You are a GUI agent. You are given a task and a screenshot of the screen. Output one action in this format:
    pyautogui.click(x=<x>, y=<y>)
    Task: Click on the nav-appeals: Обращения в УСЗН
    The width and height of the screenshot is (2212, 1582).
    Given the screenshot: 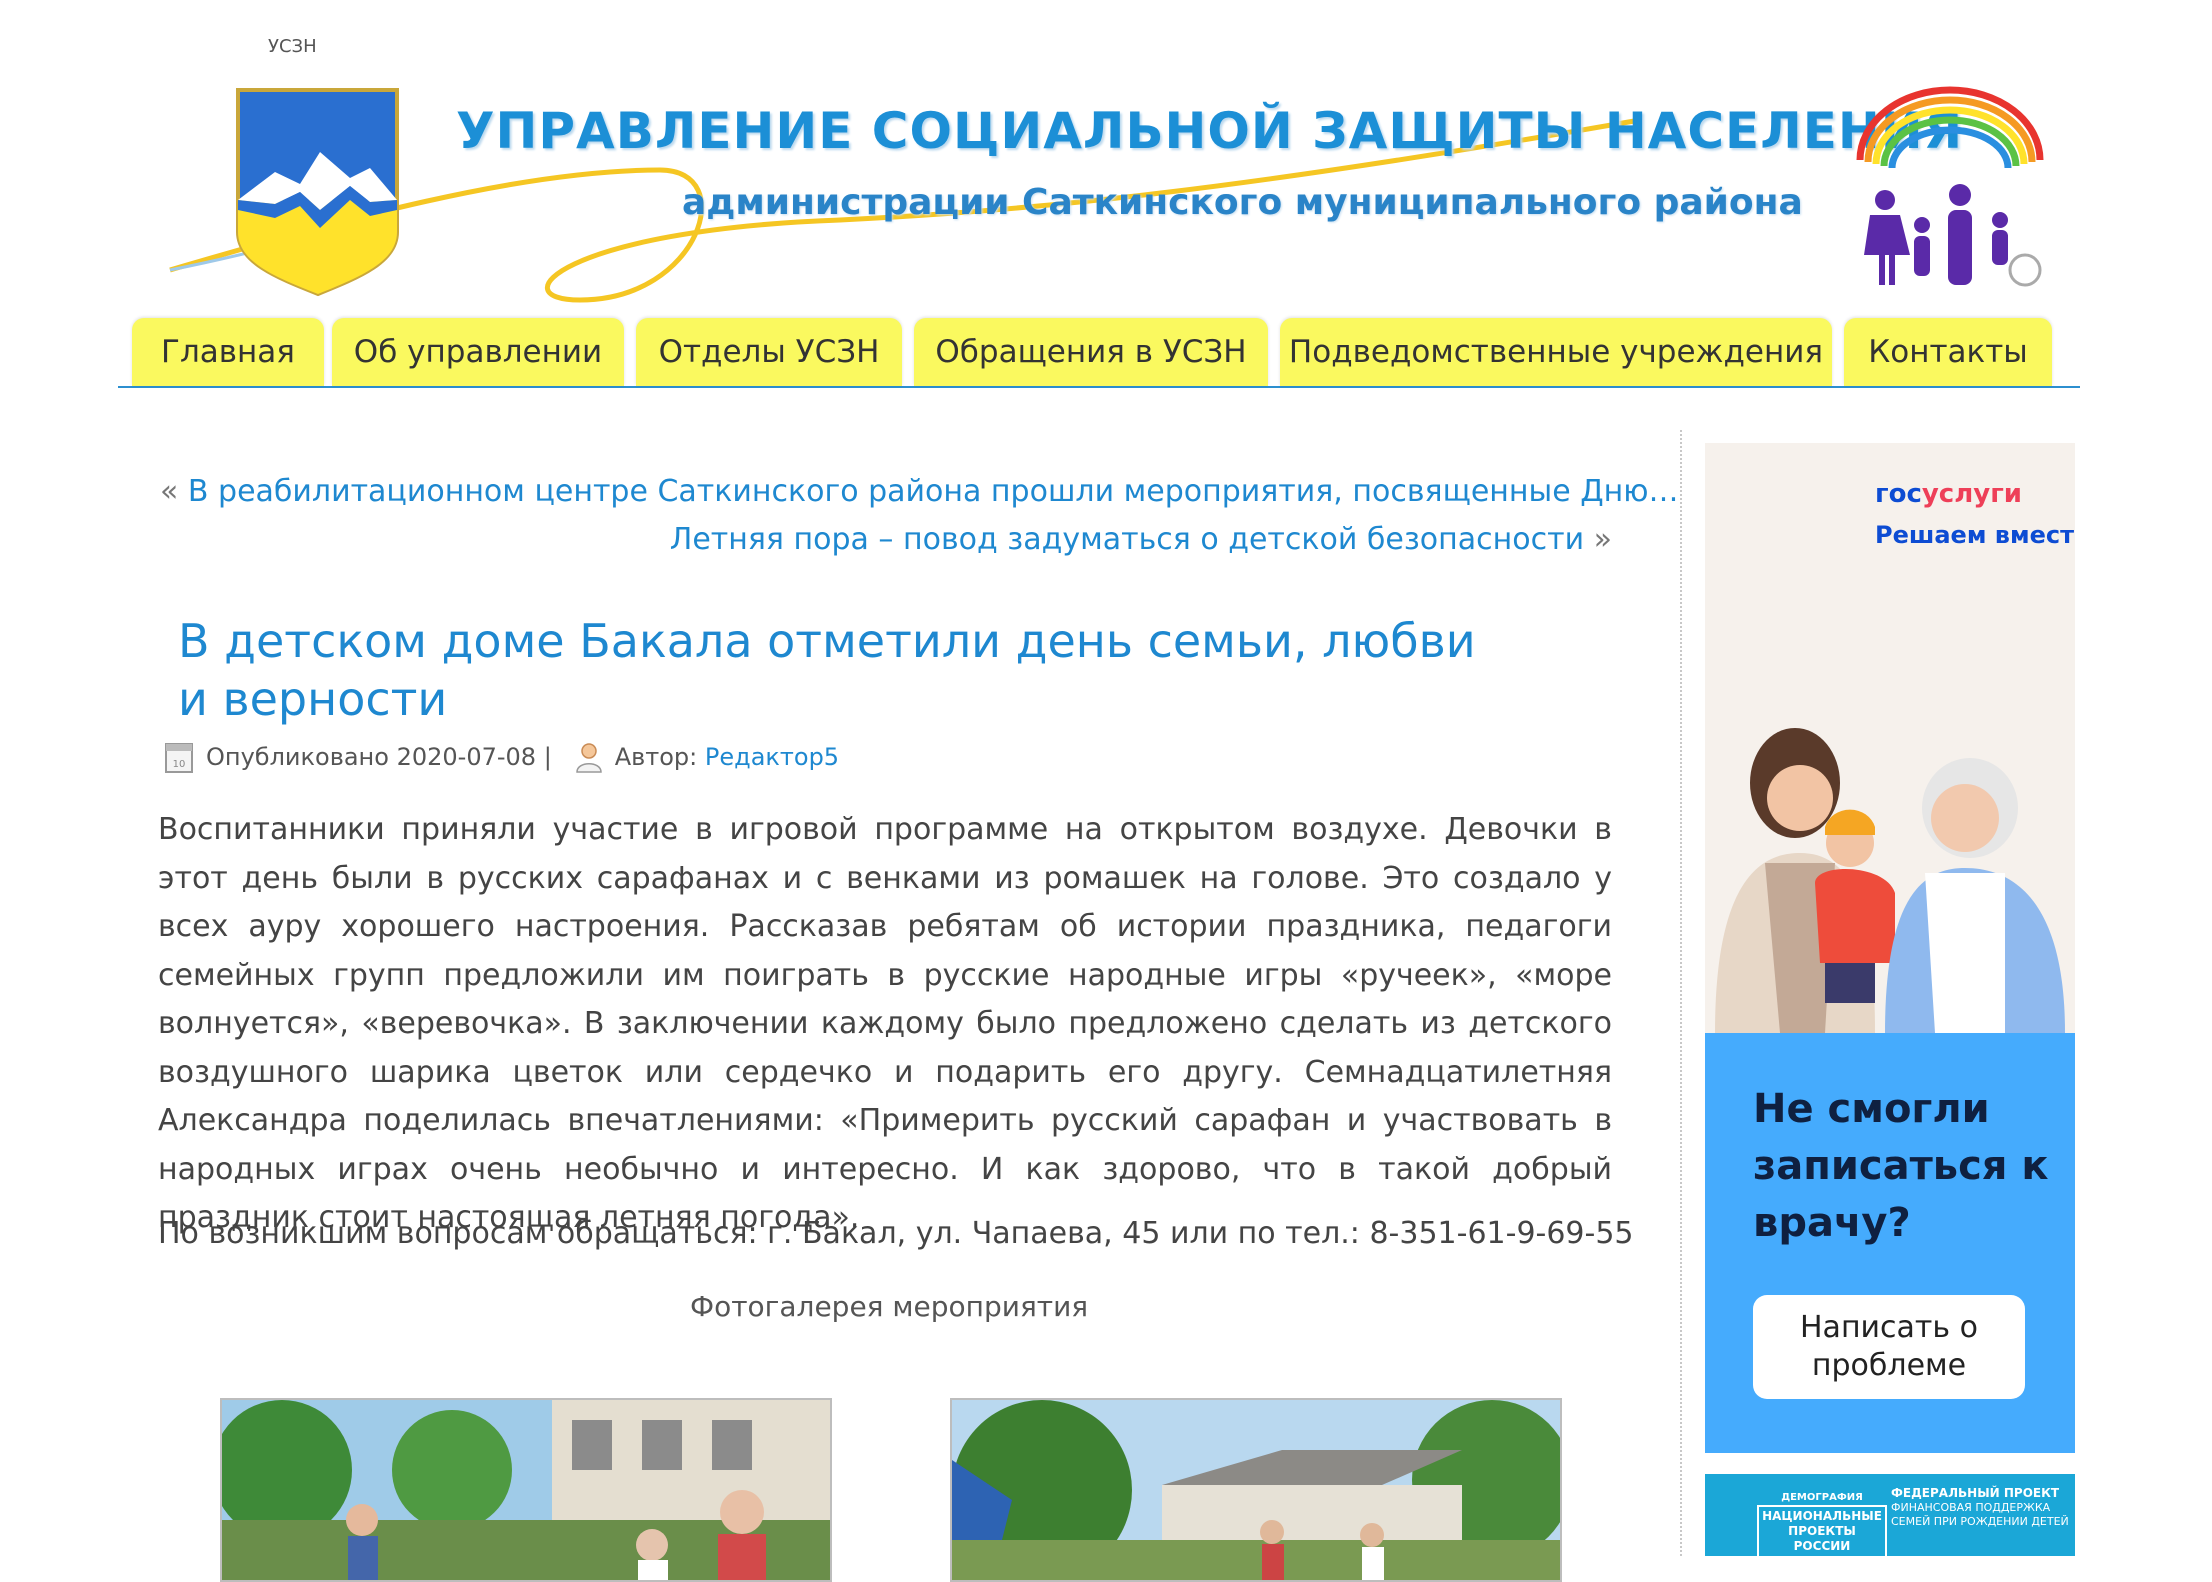 What is the action you would take?
    pyautogui.click(x=1091, y=352)
    